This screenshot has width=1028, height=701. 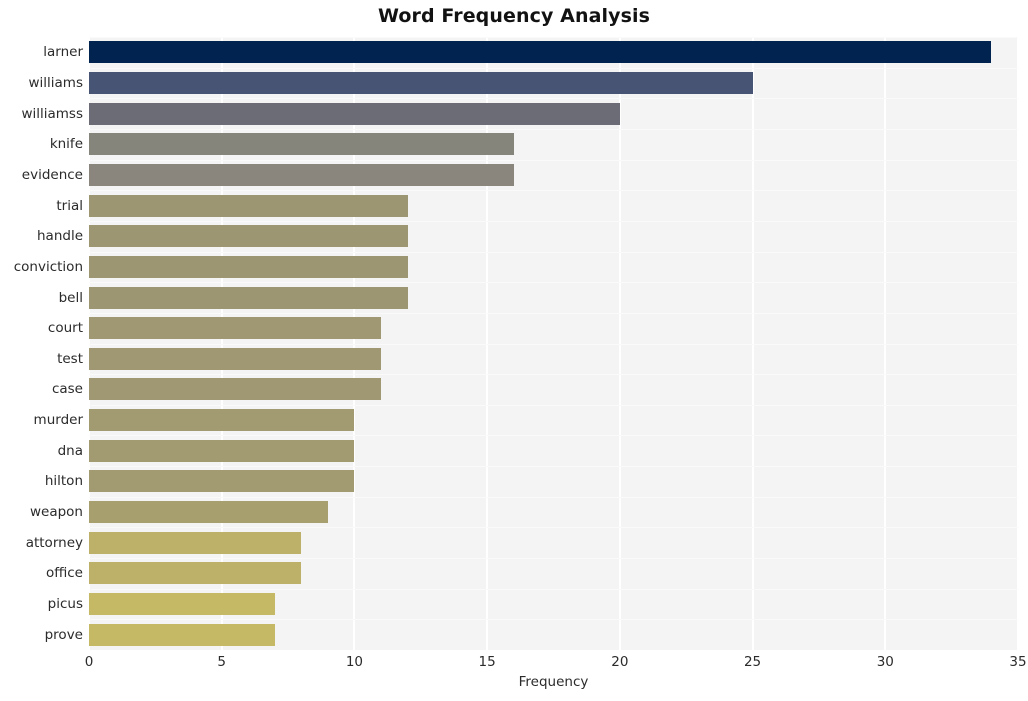 I want to click on y-tick-label-bell: bell, so click(x=70, y=297).